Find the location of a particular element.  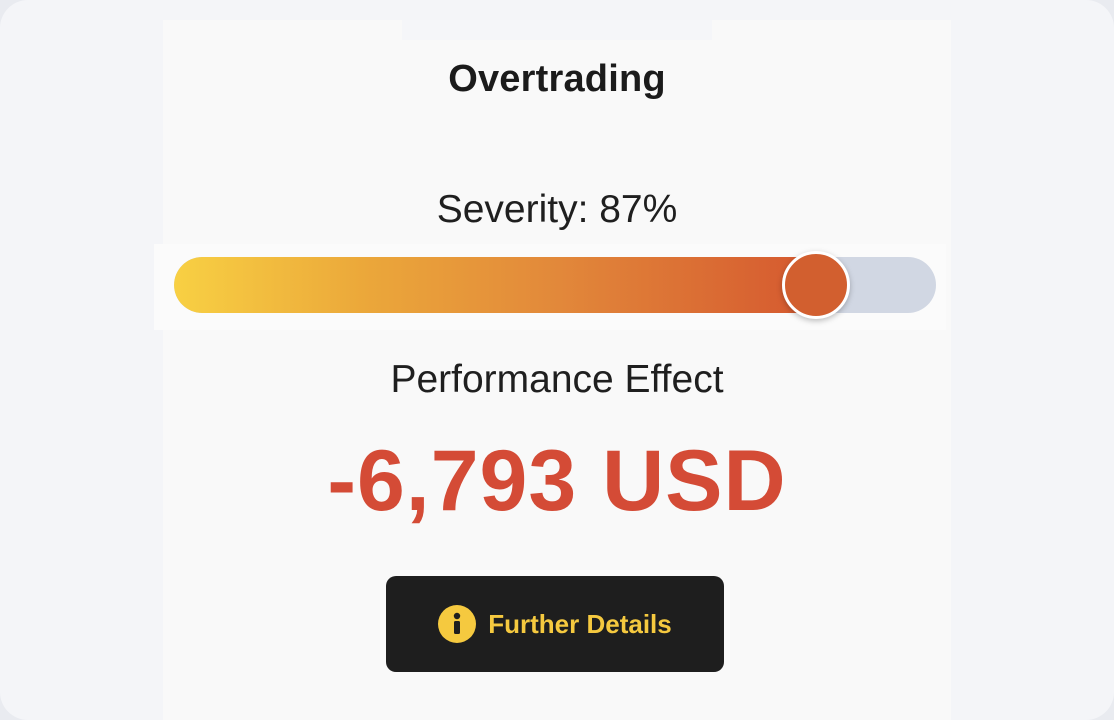

performance-effect-label: Performance Effect is located at coordinates (557, 379).